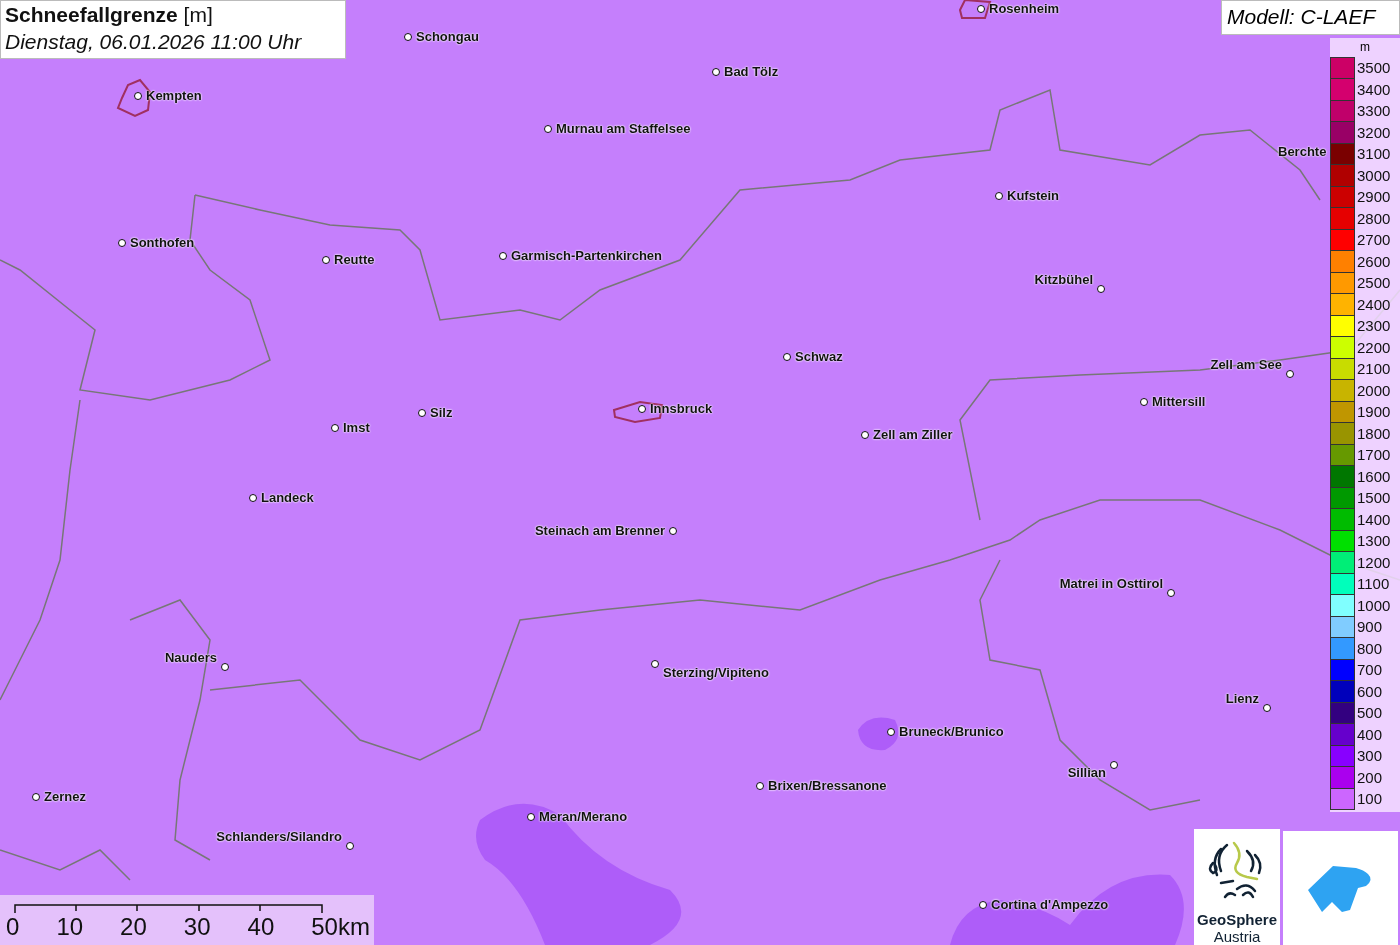  I want to click on legend-label: 800, so click(1370, 648).